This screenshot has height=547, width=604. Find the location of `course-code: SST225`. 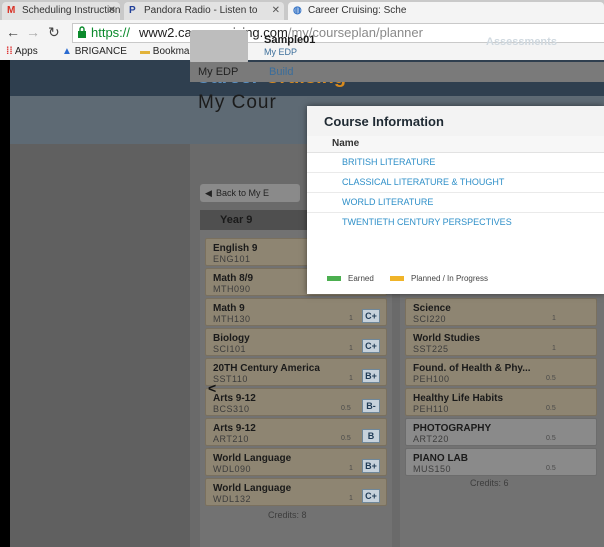

course-code: SST225 is located at coordinates (431, 349).